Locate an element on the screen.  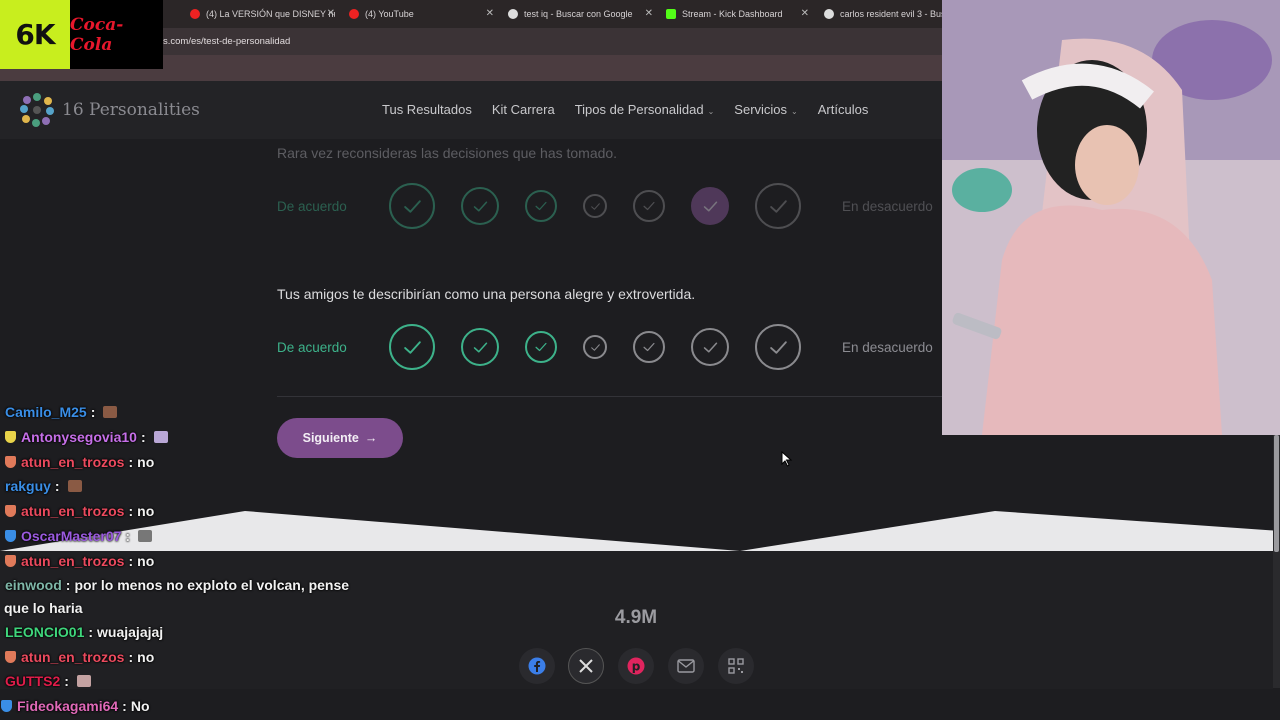
chat-username: einwood is located at coordinates (33, 585).